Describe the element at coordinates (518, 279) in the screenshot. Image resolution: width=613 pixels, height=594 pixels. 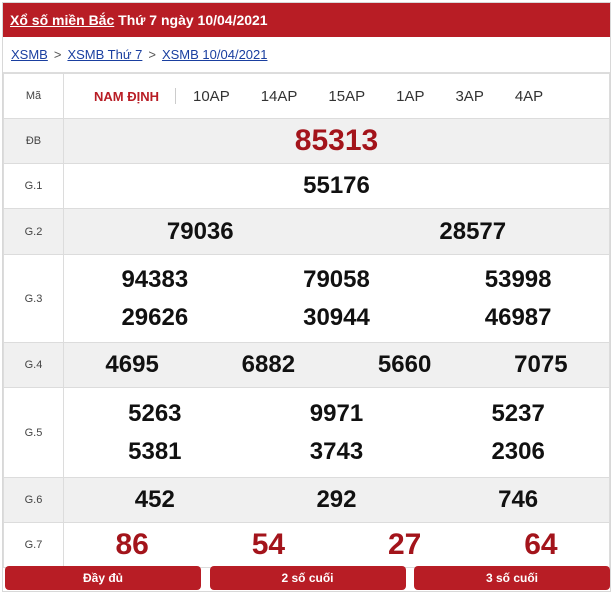
I see `prize-number: 53998` at that location.